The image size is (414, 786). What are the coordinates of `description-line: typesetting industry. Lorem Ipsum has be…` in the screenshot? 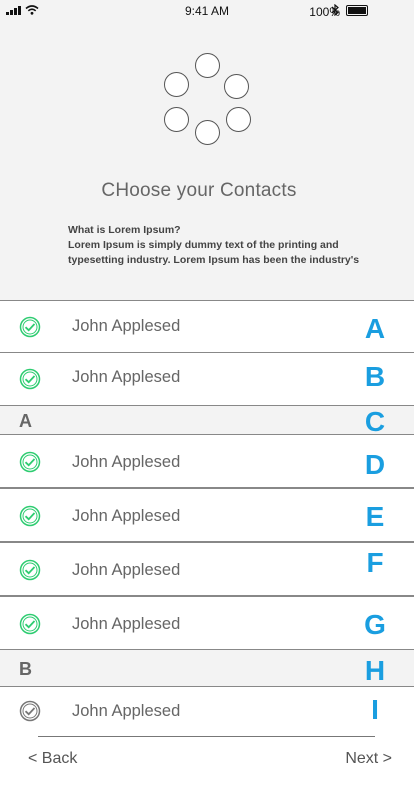 It's located at (214, 260).